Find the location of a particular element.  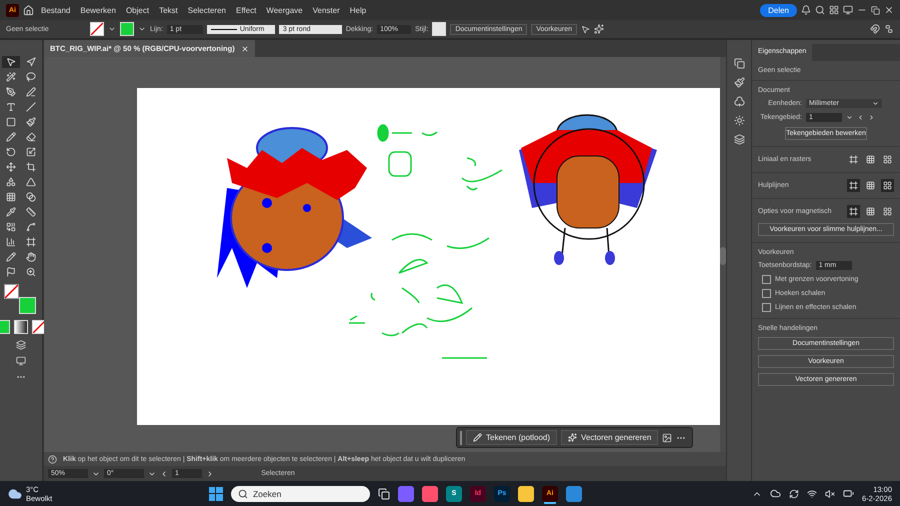

taskbar-search-field: Zoeken is located at coordinates (300, 494).